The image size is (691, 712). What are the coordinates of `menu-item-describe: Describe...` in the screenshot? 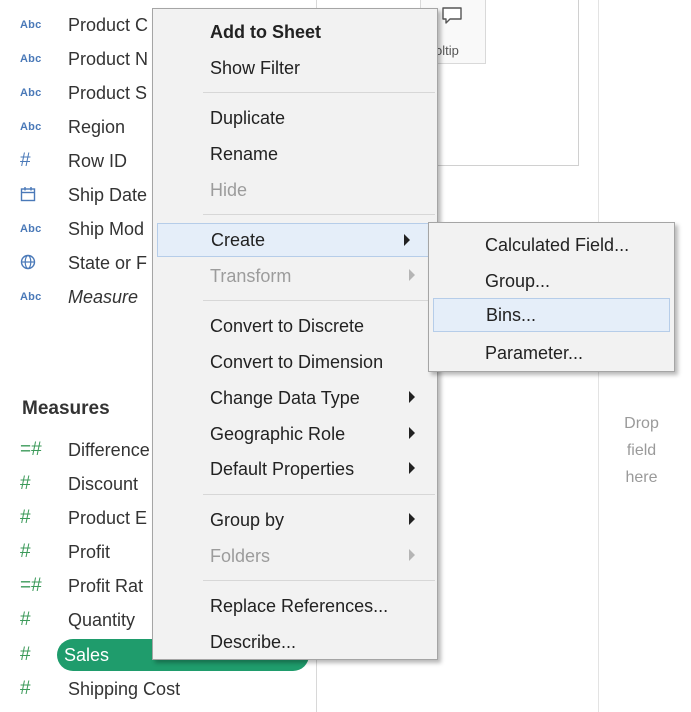 It's located at (295, 642).